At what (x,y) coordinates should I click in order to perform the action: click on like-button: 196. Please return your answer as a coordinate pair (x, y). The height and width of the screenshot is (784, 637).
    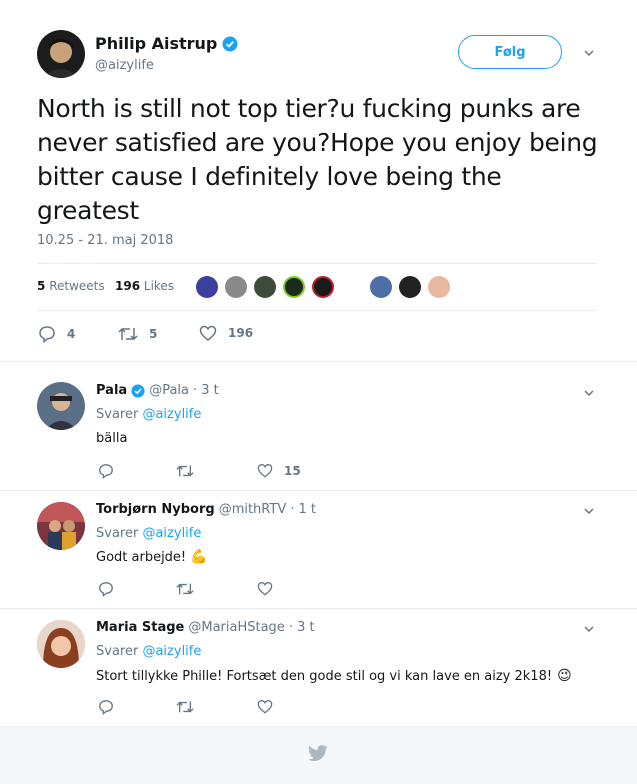
    Looking at the image, I should click on (226, 333).